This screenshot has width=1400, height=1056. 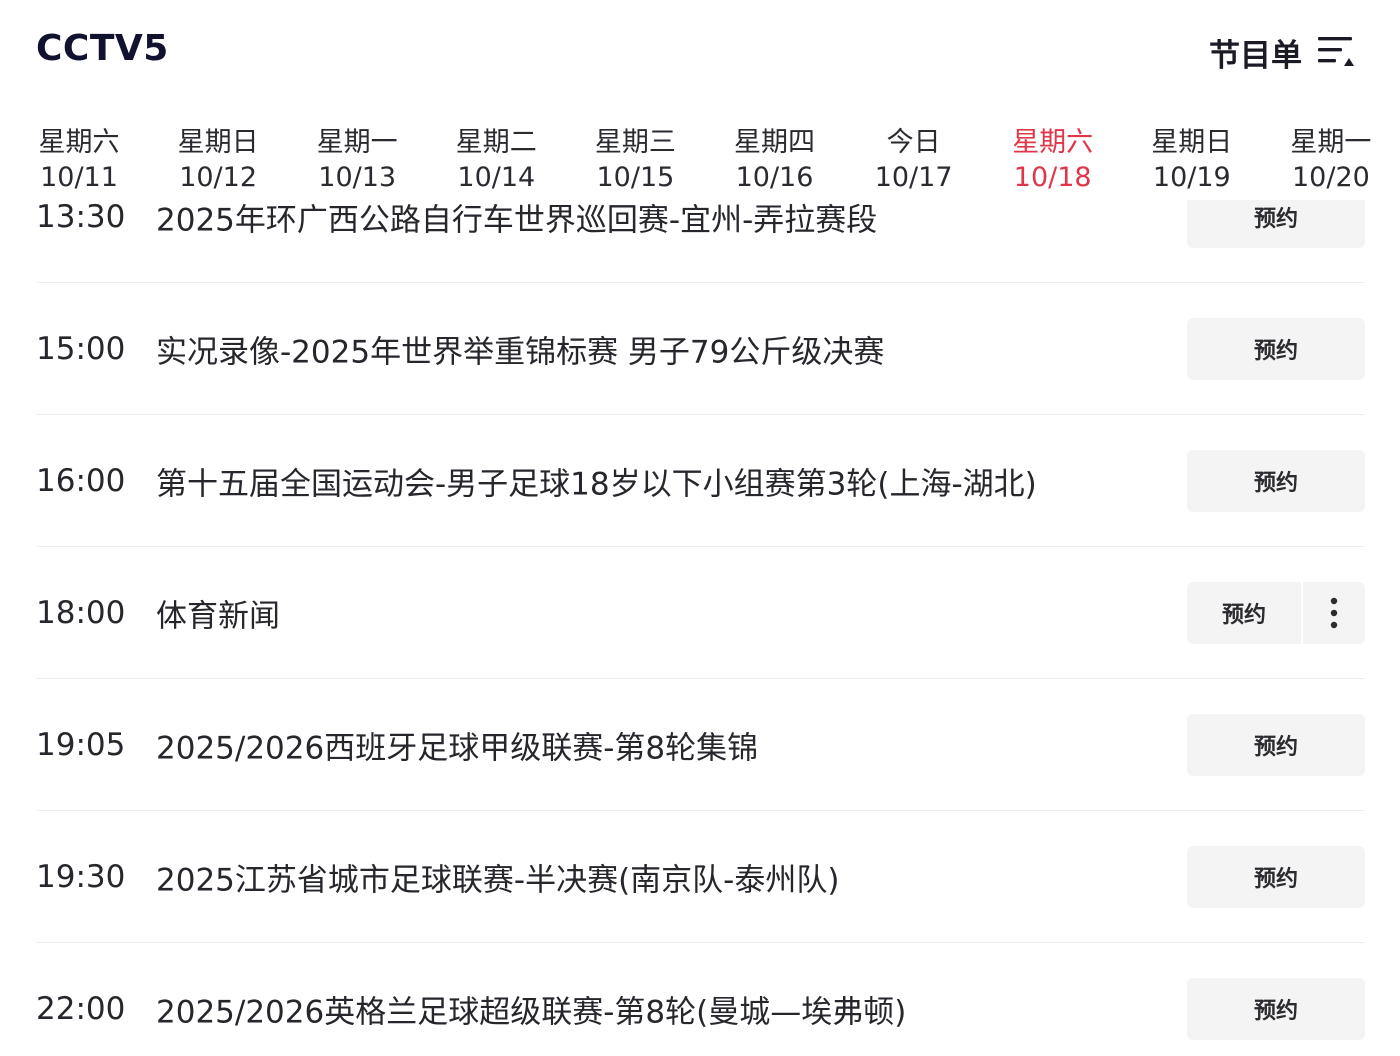 What do you see at coordinates (1330, 177) in the screenshot?
I see `date-day: 10/20` at bounding box center [1330, 177].